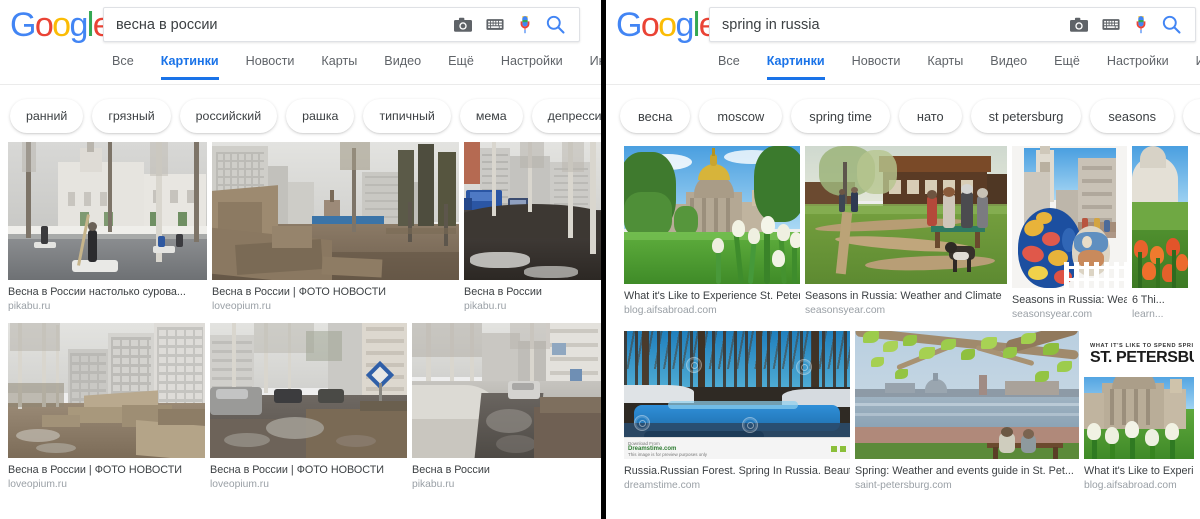 This screenshot has height=519, width=1200. What do you see at coordinates (903, 485) in the screenshot?
I see `result-source: saint-petersburg.com` at bounding box center [903, 485].